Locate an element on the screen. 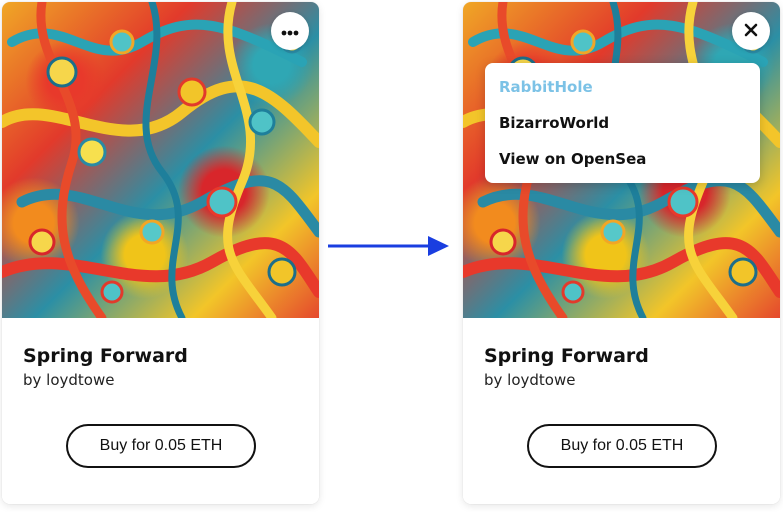  close-menu-button is located at coordinates (751, 31).